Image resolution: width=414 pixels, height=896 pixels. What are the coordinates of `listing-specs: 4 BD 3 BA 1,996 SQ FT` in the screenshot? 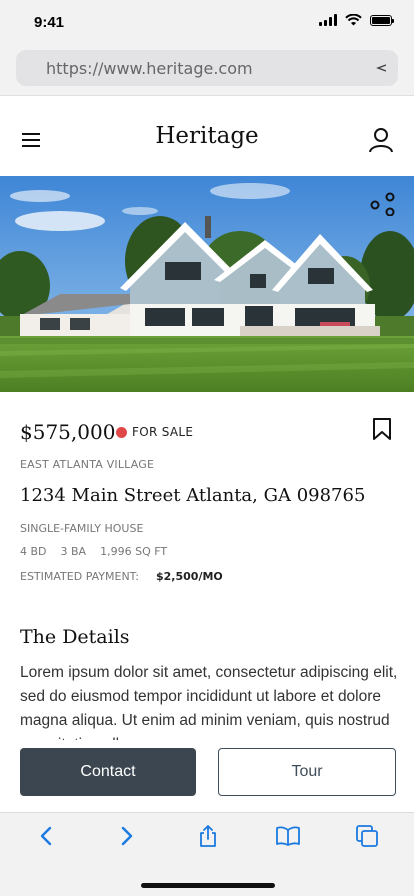 It's located at (93, 551).